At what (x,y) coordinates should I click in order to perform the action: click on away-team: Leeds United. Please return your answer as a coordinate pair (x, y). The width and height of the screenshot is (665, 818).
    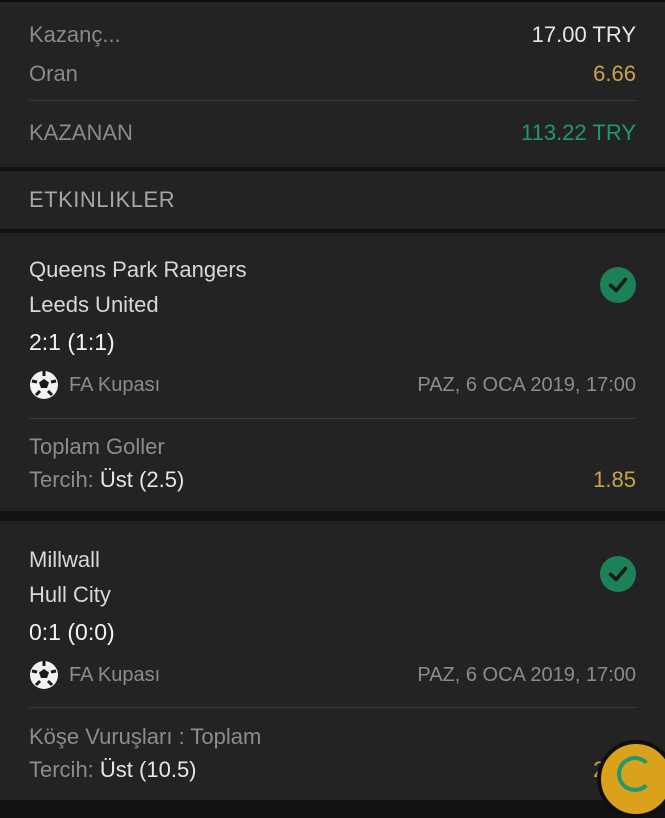
    Looking at the image, I should click on (94, 304).